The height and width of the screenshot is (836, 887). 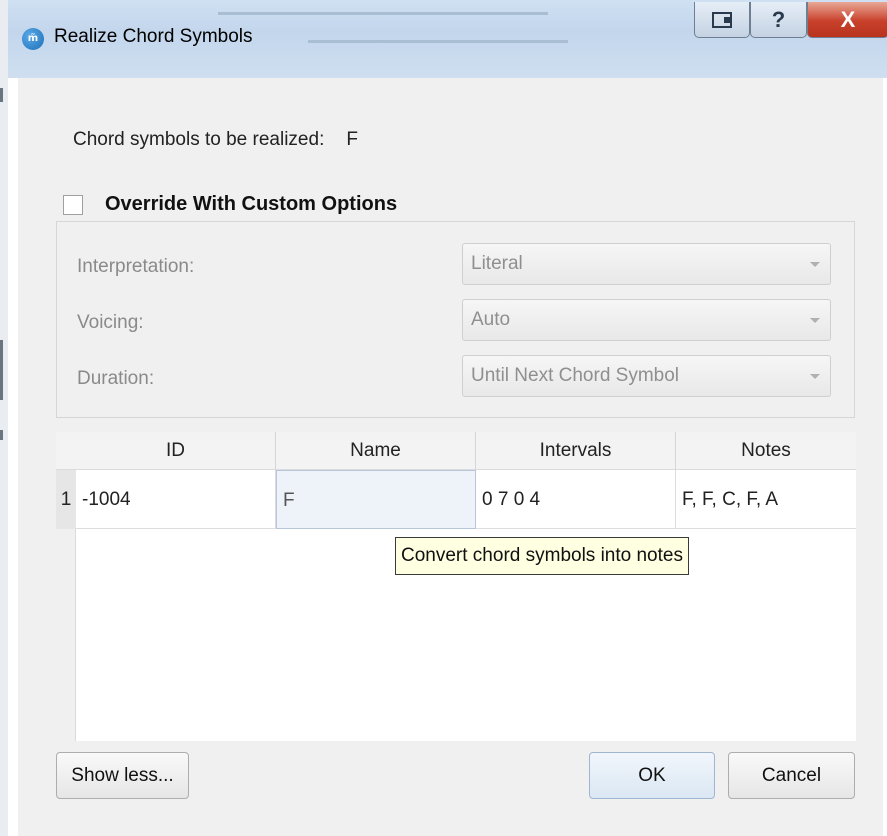 I want to click on duration-value: Until Next Chord Symbol, so click(x=575, y=375).